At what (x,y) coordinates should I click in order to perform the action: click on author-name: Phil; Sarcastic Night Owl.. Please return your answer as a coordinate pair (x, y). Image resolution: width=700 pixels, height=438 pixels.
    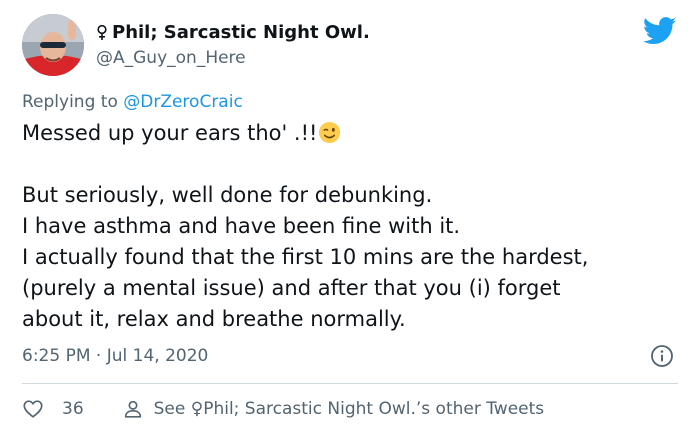
    Looking at the image, I should click on (241, 32).